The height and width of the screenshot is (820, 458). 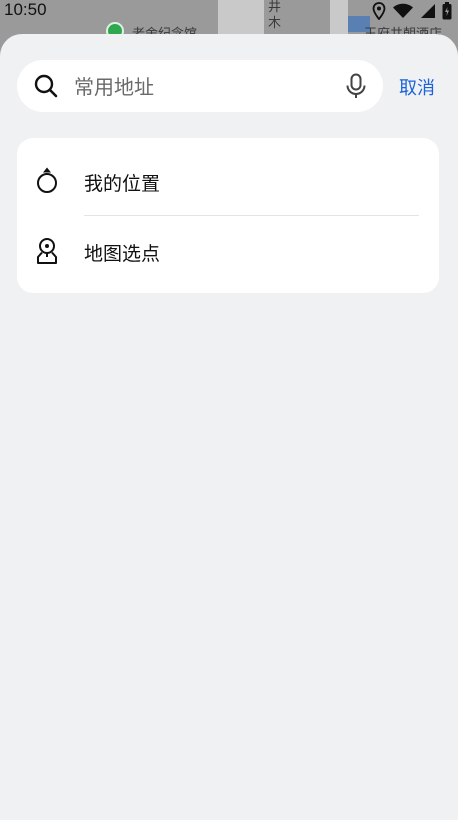 What do you see at coordinates (403, 13) in the screenshot?
I see `wifi-icon` at bounding box center [403, 13].